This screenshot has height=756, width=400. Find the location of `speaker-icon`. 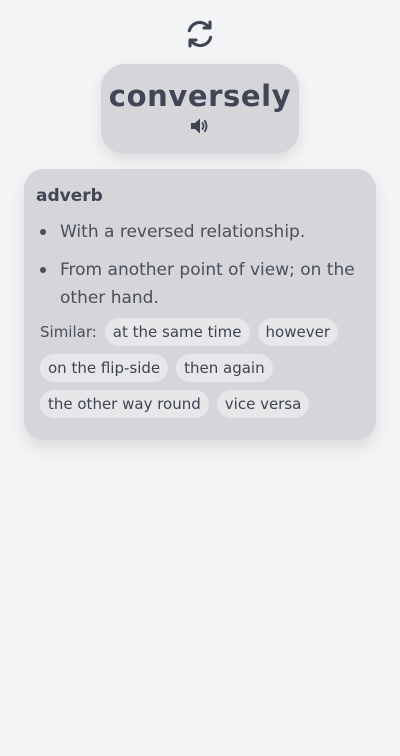

speaker-icon is located at coordinates (199, 126).